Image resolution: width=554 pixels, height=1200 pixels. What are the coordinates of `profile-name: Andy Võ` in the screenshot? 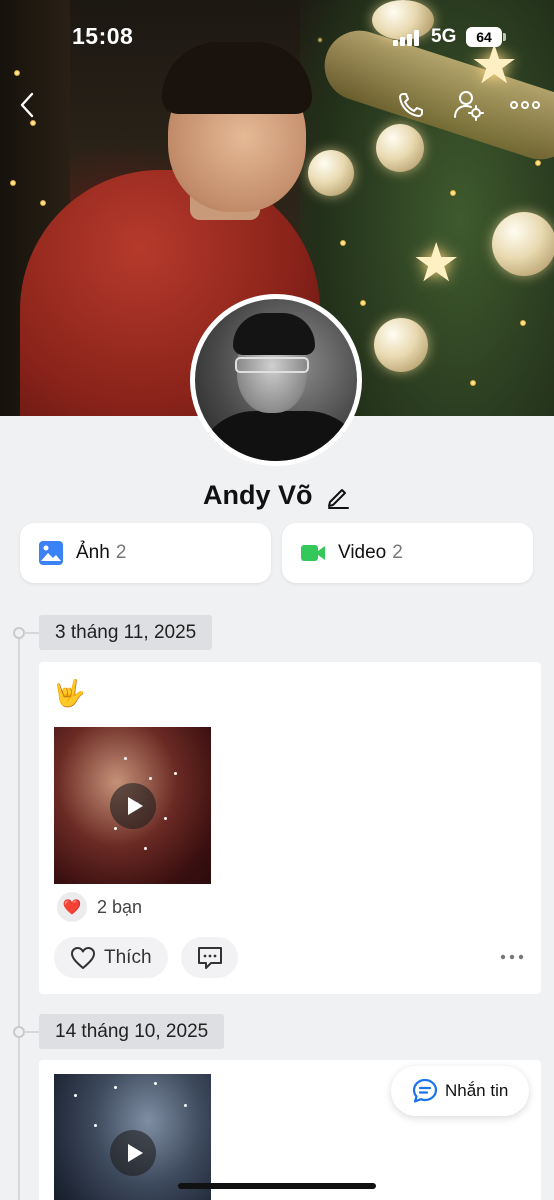 It's located at (258, 495).